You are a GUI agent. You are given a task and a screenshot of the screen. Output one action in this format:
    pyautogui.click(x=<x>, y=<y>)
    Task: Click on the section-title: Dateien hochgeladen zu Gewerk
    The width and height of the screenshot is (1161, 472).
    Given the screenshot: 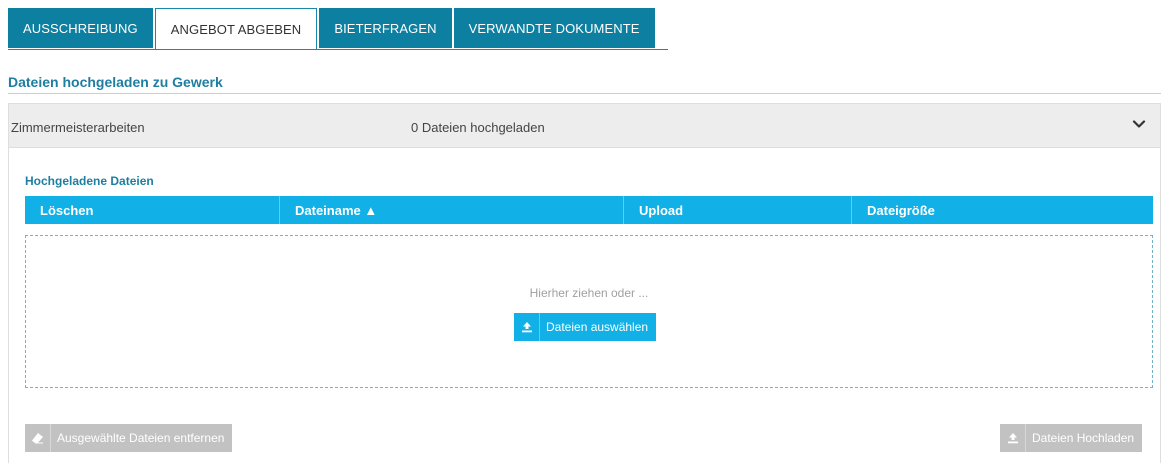 What is the action you would take?
    pyautogui.click(x=115, y=82)
    